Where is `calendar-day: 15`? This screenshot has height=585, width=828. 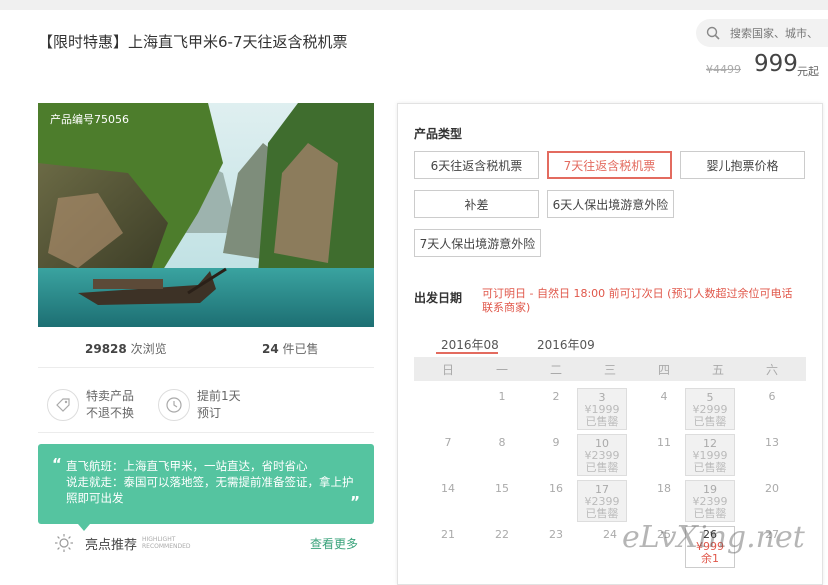
calendar-day: 15 is located at coordinates (502, 489).